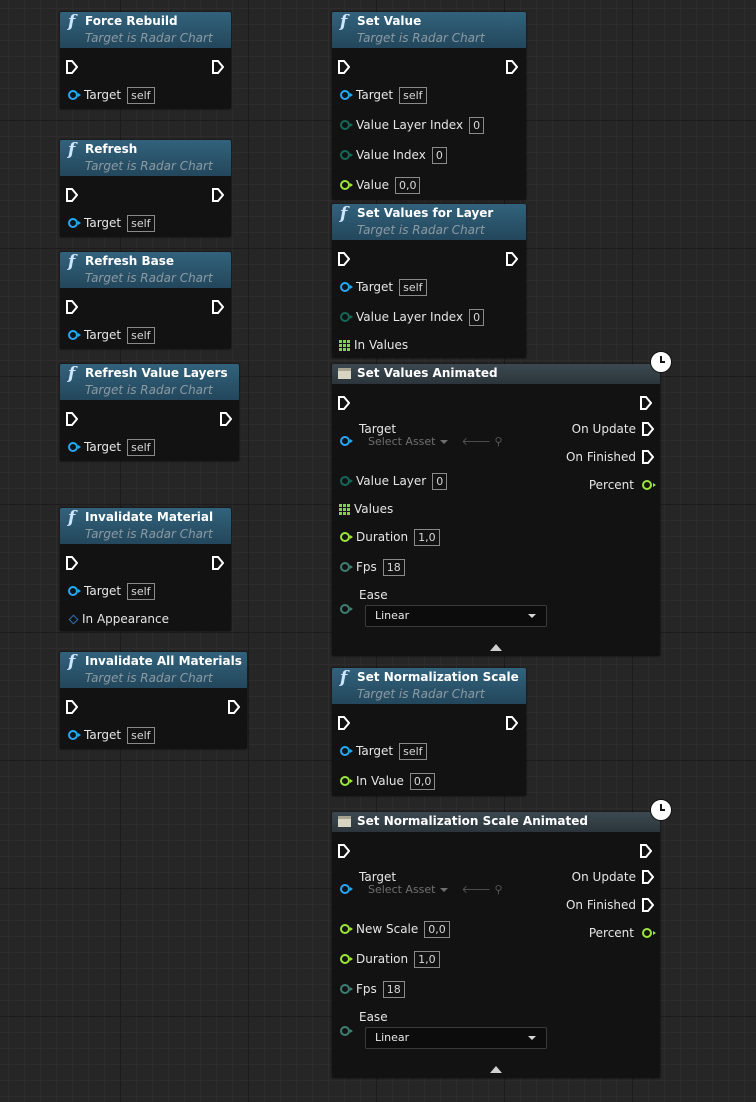 This screenshot has height=1102, width=756. I want to click on pin-label: Value Layer, so click(391, 481).